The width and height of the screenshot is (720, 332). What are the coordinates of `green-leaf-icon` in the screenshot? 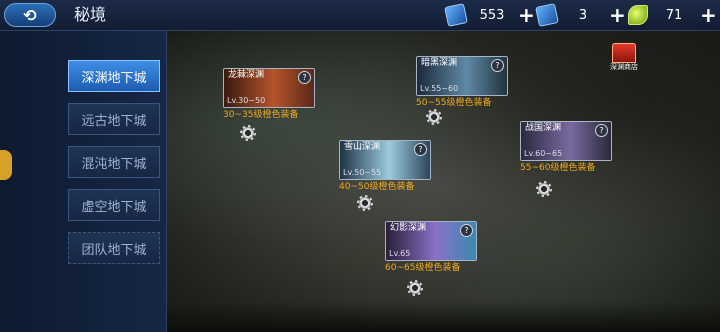 It's located at (638, 15).